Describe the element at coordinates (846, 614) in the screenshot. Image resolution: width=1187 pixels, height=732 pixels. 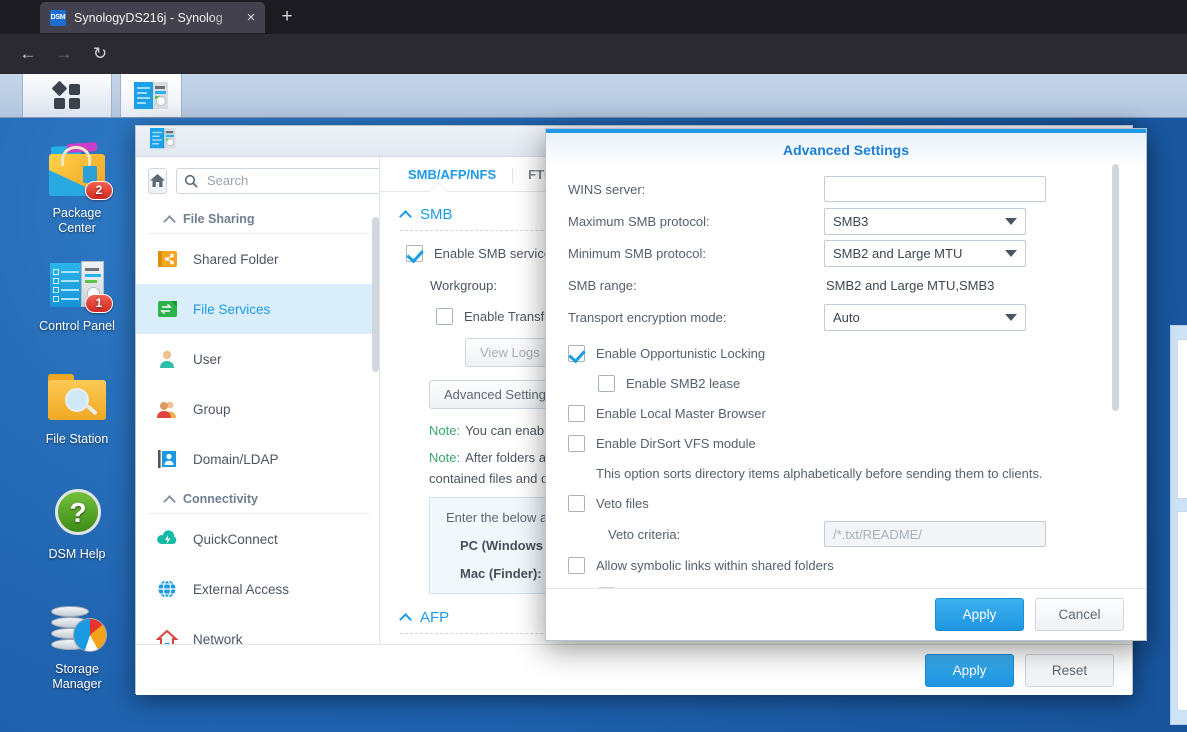
I see `dialog-footer: Apply Cancel` at that location.